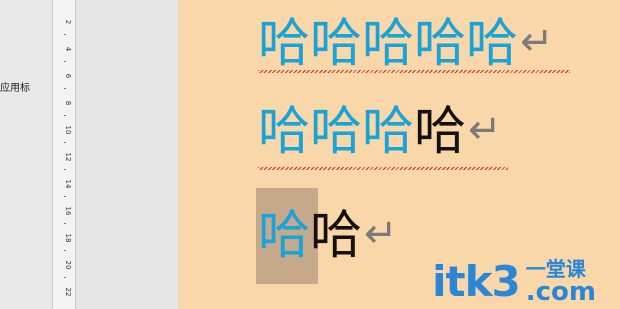 The height and width of the screenshot is (309, 620). Describe the element at coordinates (68, 265) in the screenshot. I see `ruler-label: 20` at that location.